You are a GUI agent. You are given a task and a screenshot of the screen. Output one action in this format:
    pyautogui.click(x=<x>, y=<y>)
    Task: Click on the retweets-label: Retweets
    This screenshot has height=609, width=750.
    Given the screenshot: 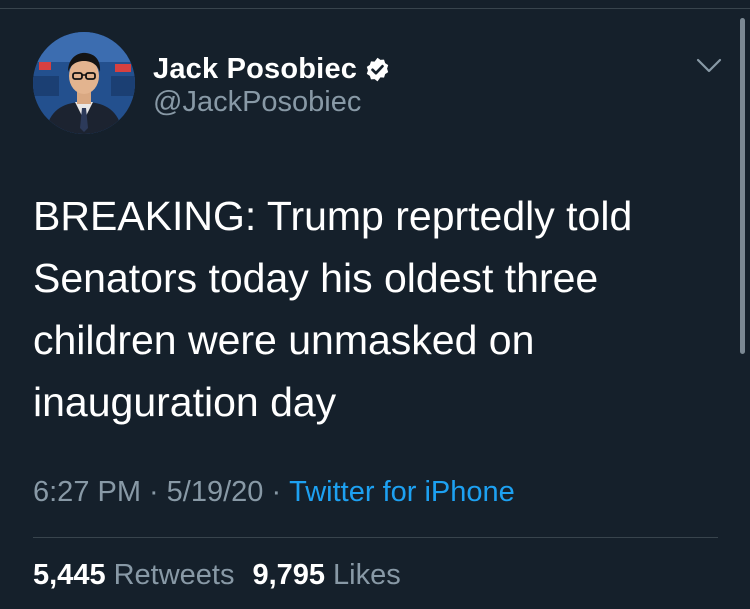 What is the action you would take?
    pyautogui.click(x=174, y=575)
    